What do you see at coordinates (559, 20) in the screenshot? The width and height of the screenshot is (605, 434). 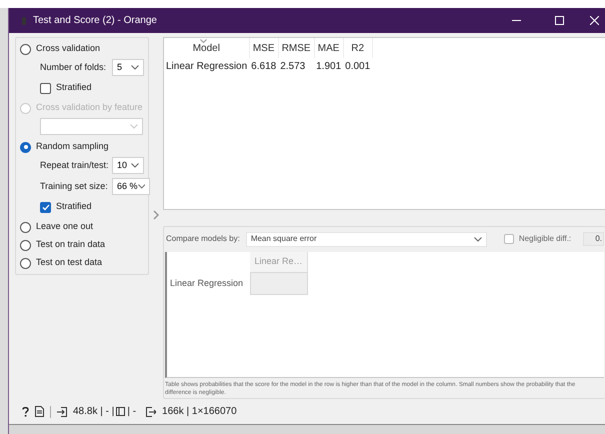 I see `maximize-icon` at bounding box center [559, 20].